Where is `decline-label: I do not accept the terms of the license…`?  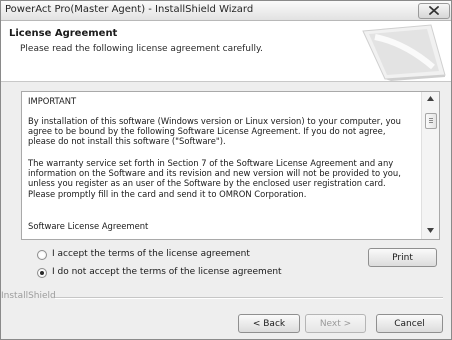
decline-label: I do not accept the terms of the license… is located at coordinates (167, 272).